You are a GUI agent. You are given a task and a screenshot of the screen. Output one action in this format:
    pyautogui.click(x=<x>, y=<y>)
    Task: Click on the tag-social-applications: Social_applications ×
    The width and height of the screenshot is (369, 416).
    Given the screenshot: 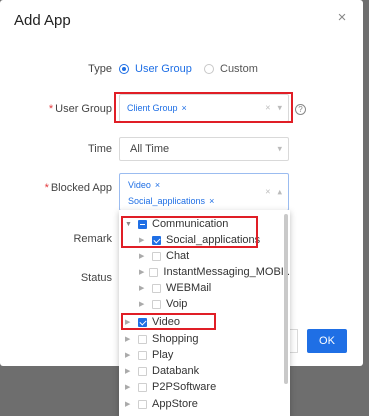 What is the action you would take?
    pyautogui.click(x=171, y=201)
    